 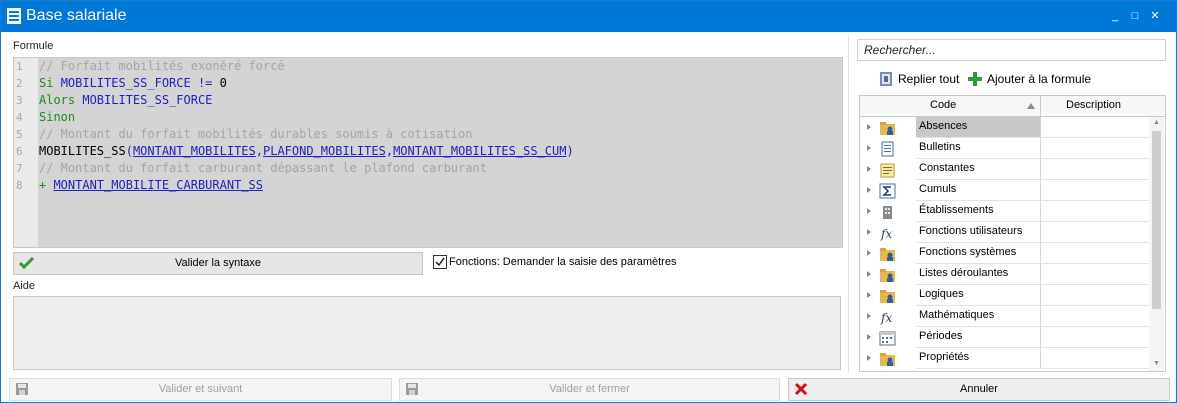 What do you see at coordinates (24, 286) in the screenshot?
I see `aide-label: Aide` at bounding box center [24, 286].